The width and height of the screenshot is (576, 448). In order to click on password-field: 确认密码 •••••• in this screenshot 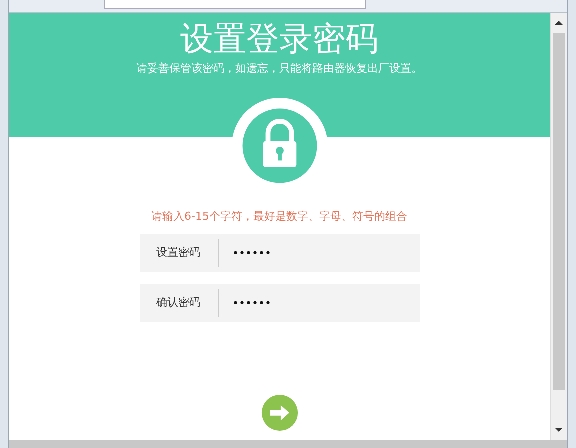, I will do `click(280, 303)`.